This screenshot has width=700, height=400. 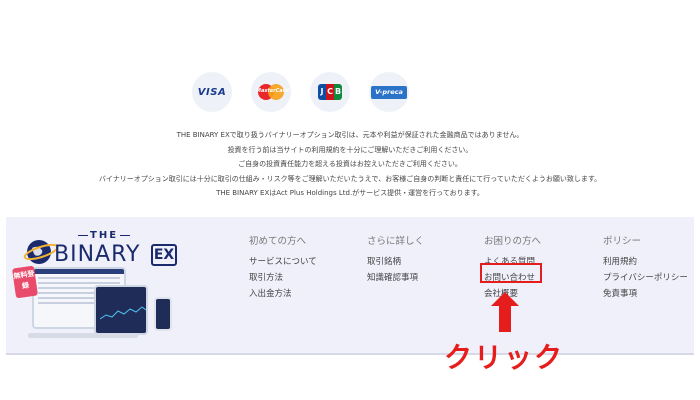 What do you see at coordinates (350, 354) in the screenshot?
I see `footer-divider` at bounding box center [350, 354].